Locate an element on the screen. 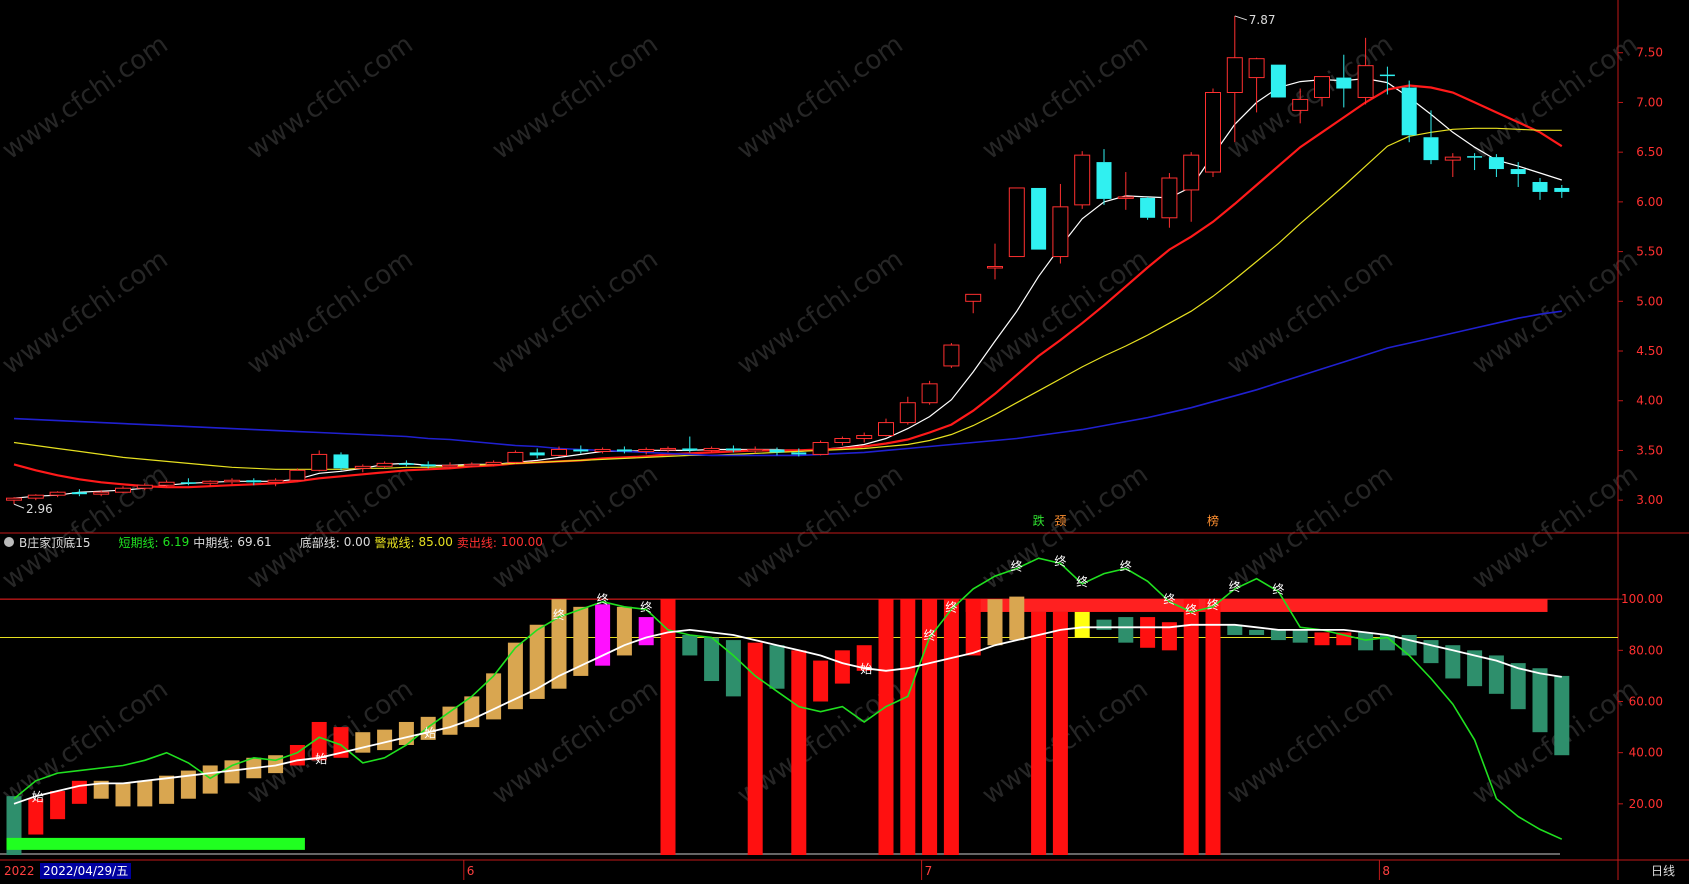  start-marker: 始 is located at coordinates (430, 733).